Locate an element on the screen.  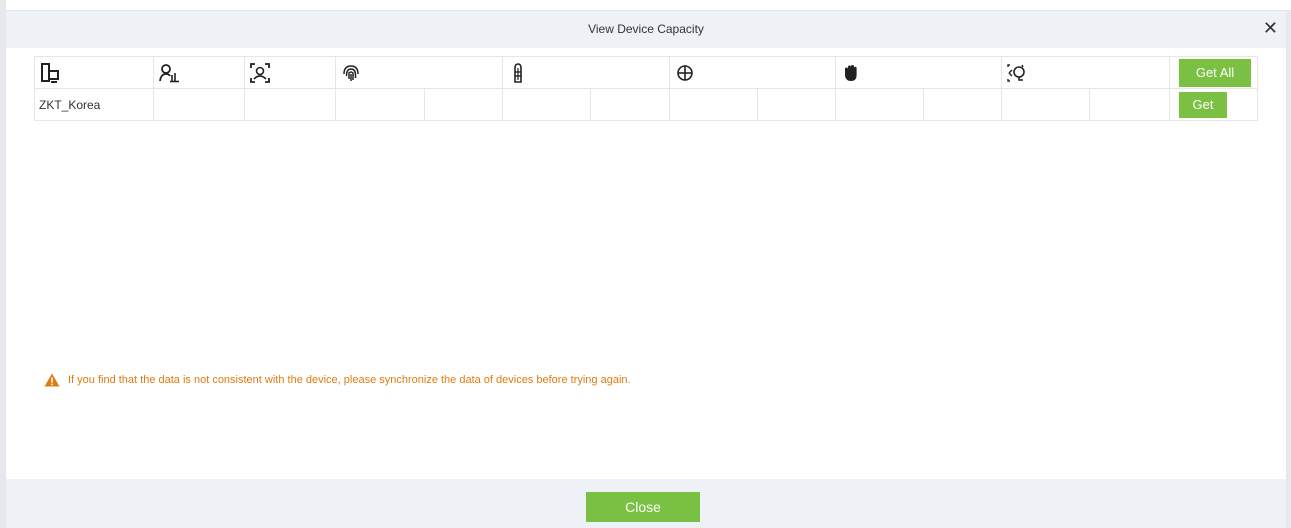
face-count-cell is located at coordinates (290, 104).